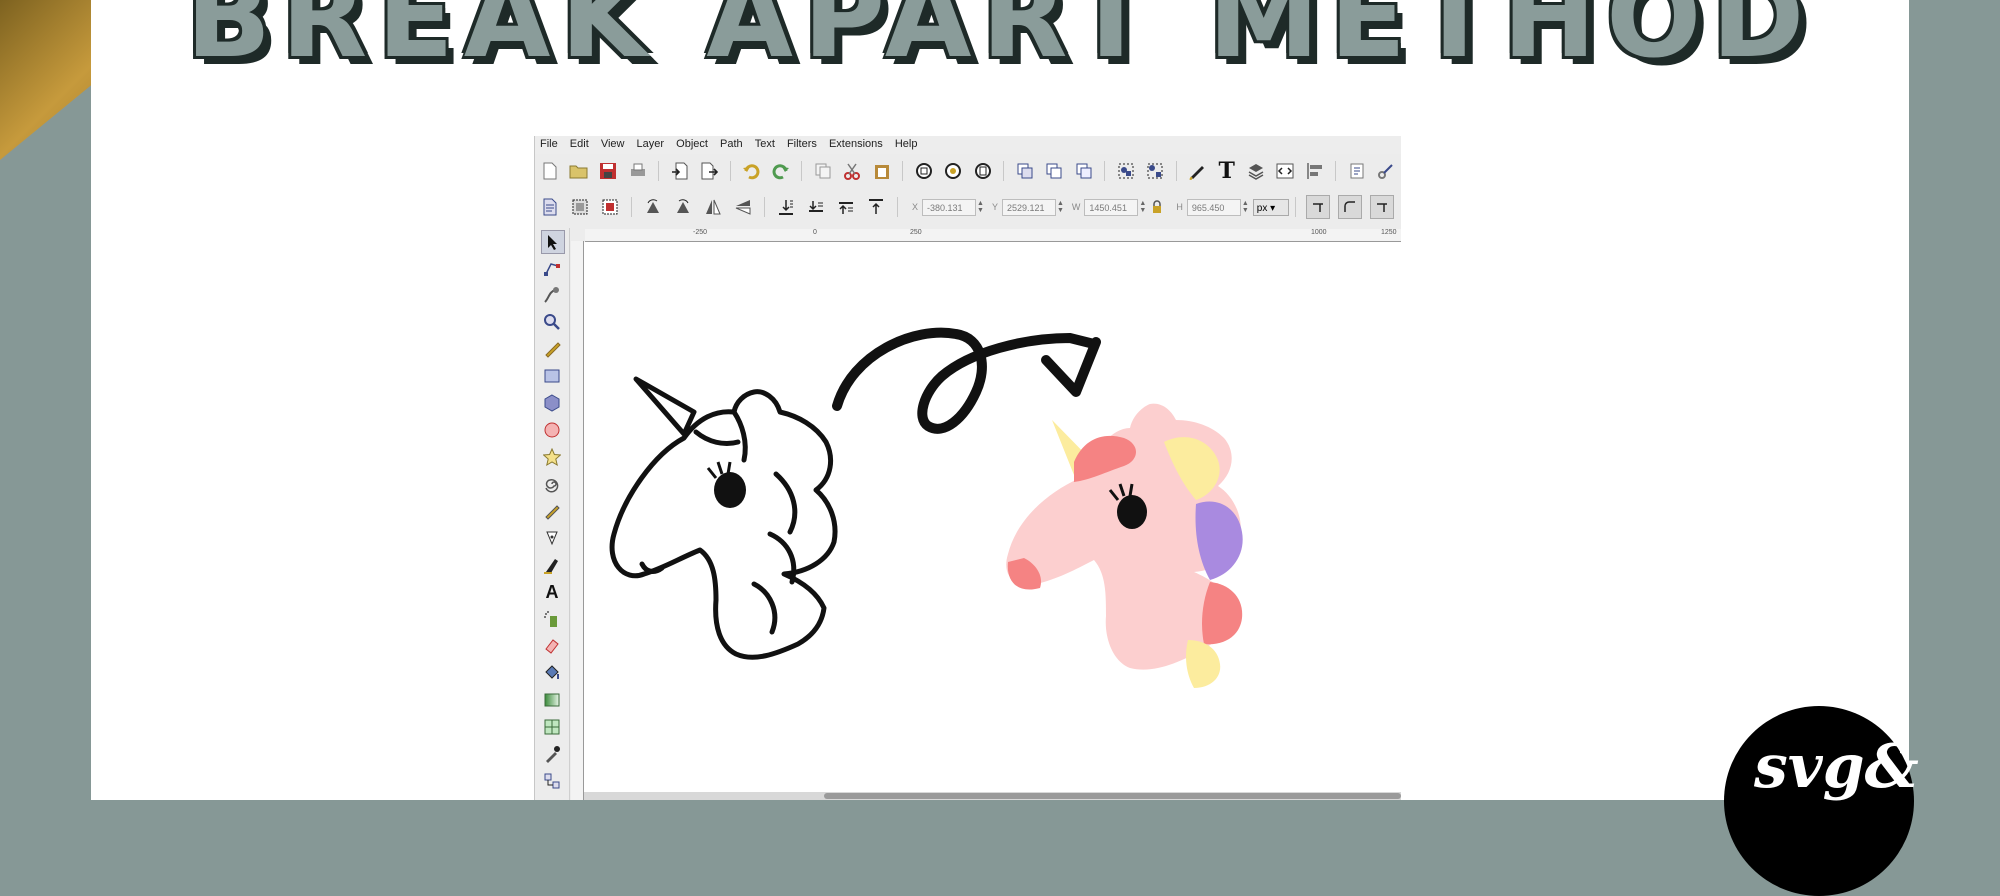 This screenshot has height=896, width=2000. I want to click on calligraphy-tool-icon, so click(552, 565).